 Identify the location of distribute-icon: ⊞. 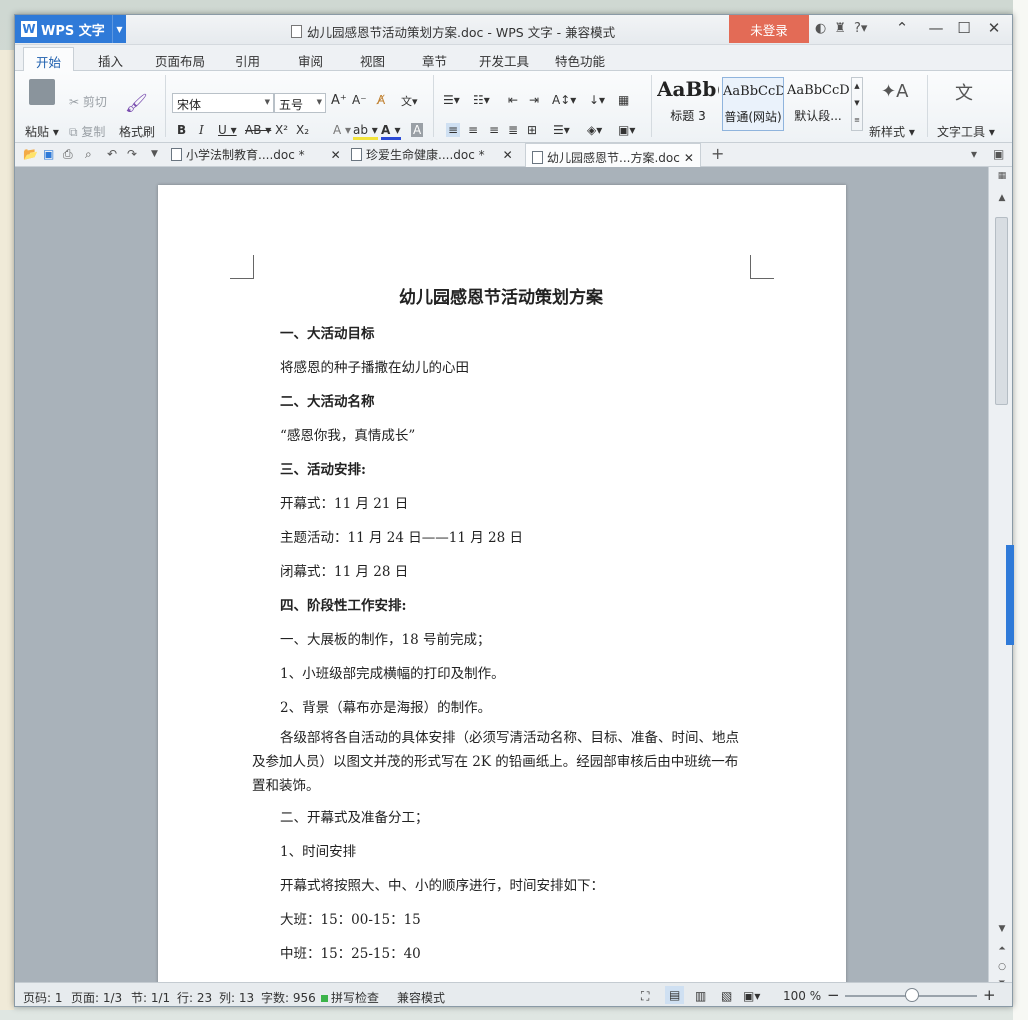
(532, 130).